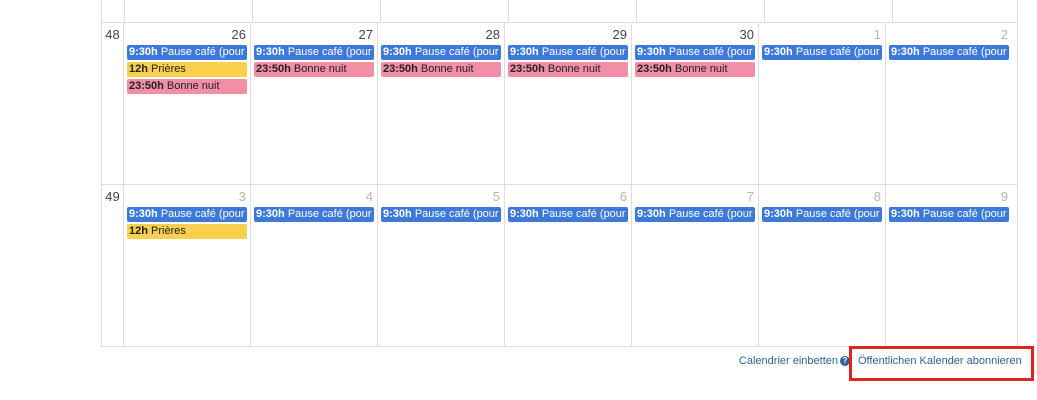 The width and height of the screenshot is (1037, 400). Describe the element at coordinates (314, 265) in the screenshot. I see `day-cell: 4 9:30h Pause café (pour` at that location.